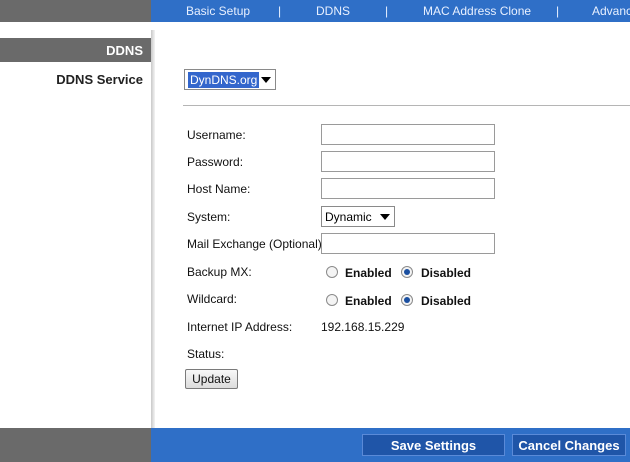  I want to click on mail-exchange-input, so click(408, 243).